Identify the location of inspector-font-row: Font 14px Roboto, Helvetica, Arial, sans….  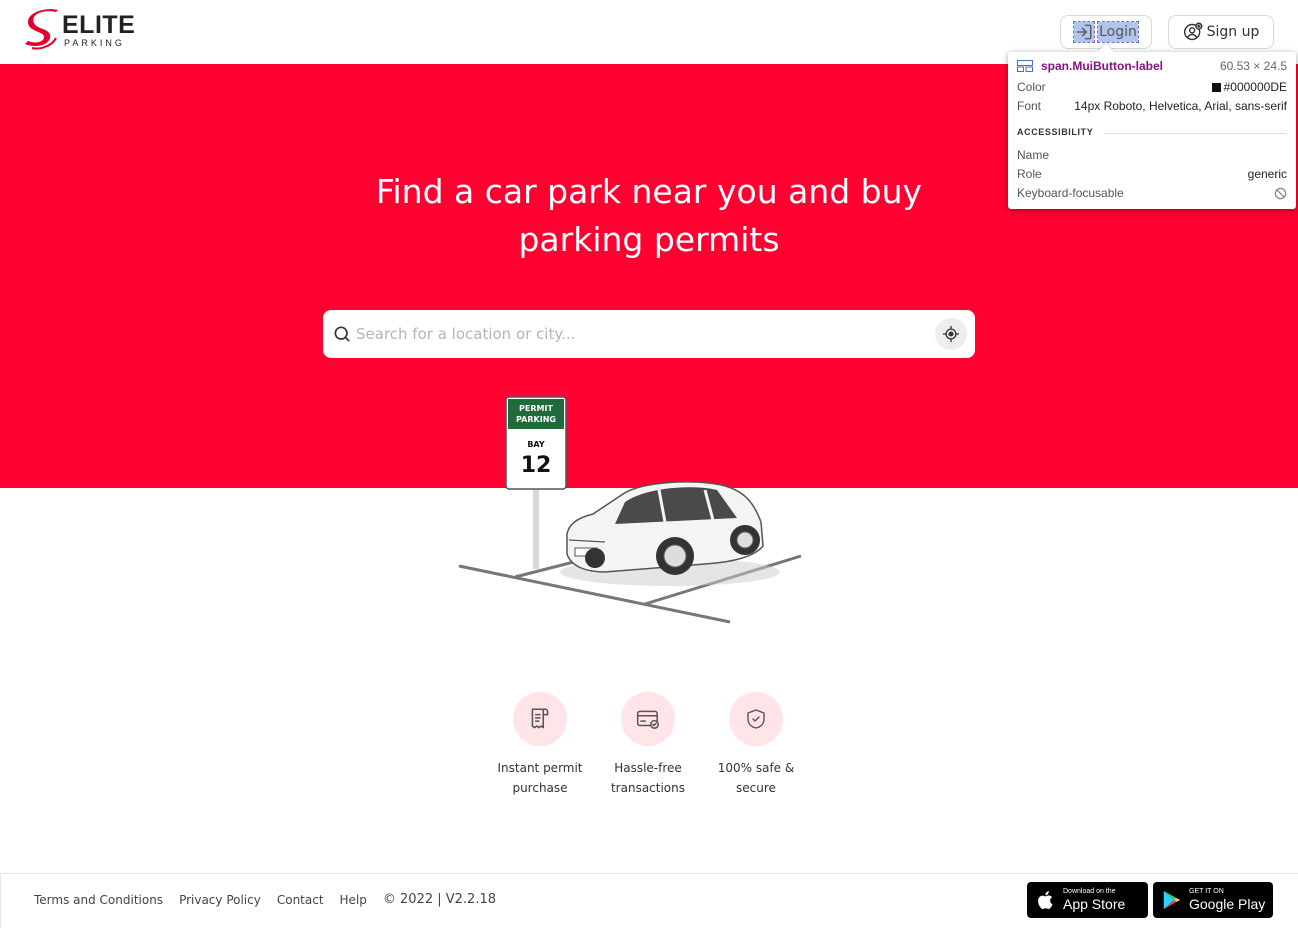
(1152, 106).